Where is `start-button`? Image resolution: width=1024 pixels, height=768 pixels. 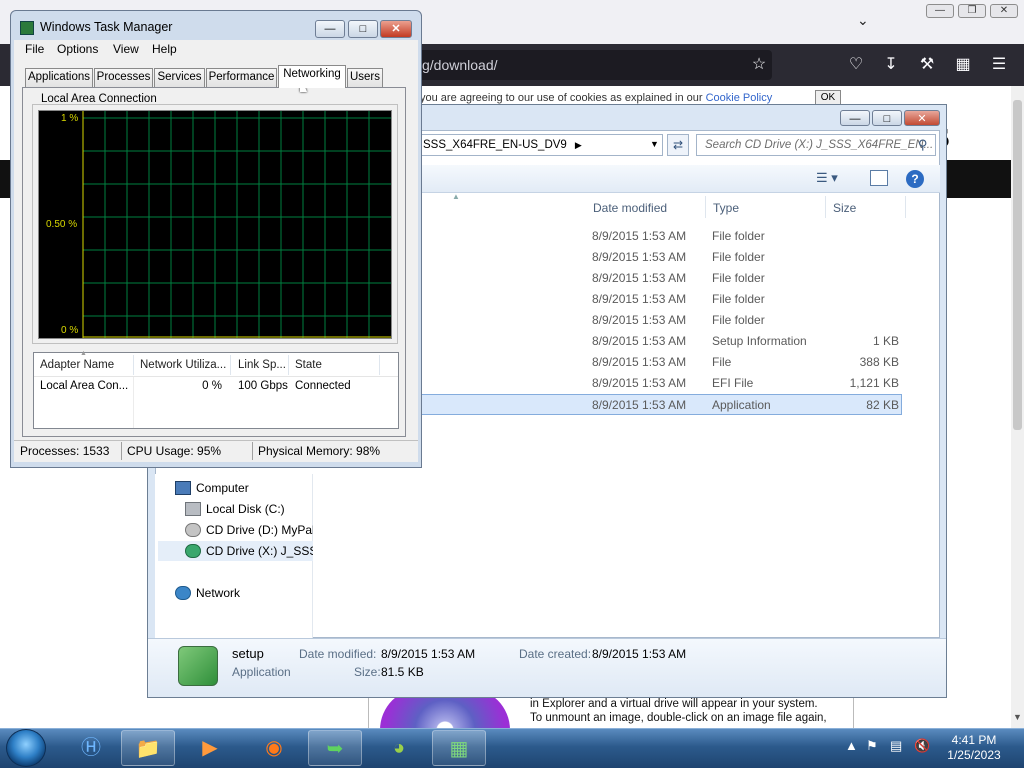 start-button is located at coordinates (26, 748).